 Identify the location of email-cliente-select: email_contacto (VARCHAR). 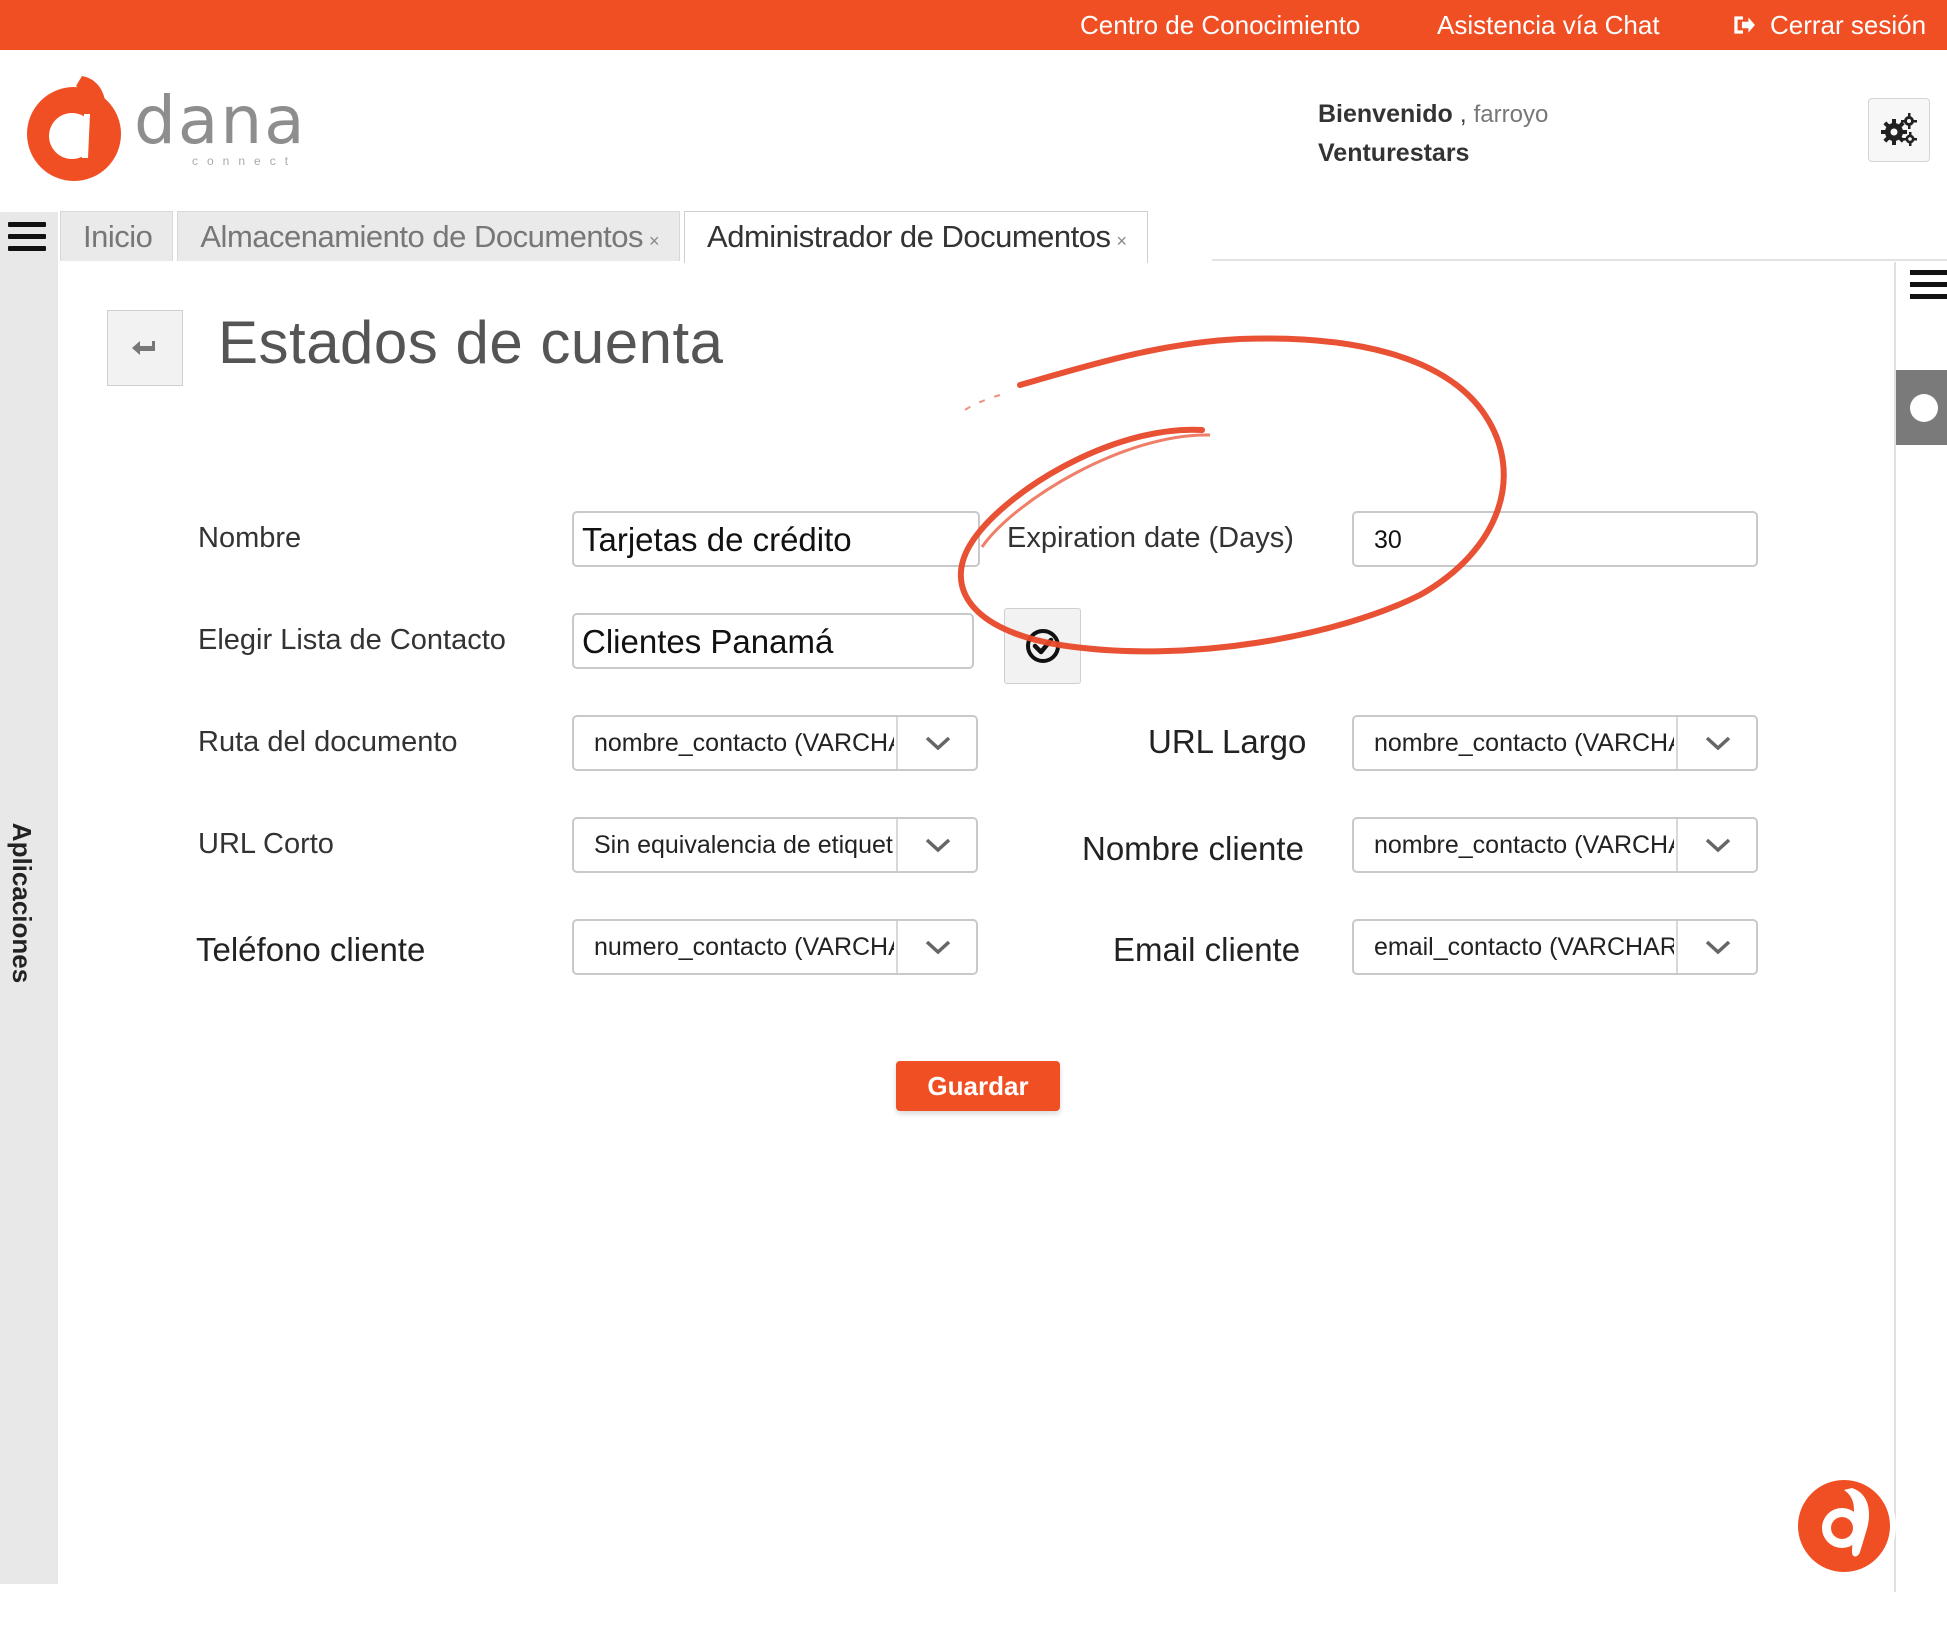
(1555, 947).